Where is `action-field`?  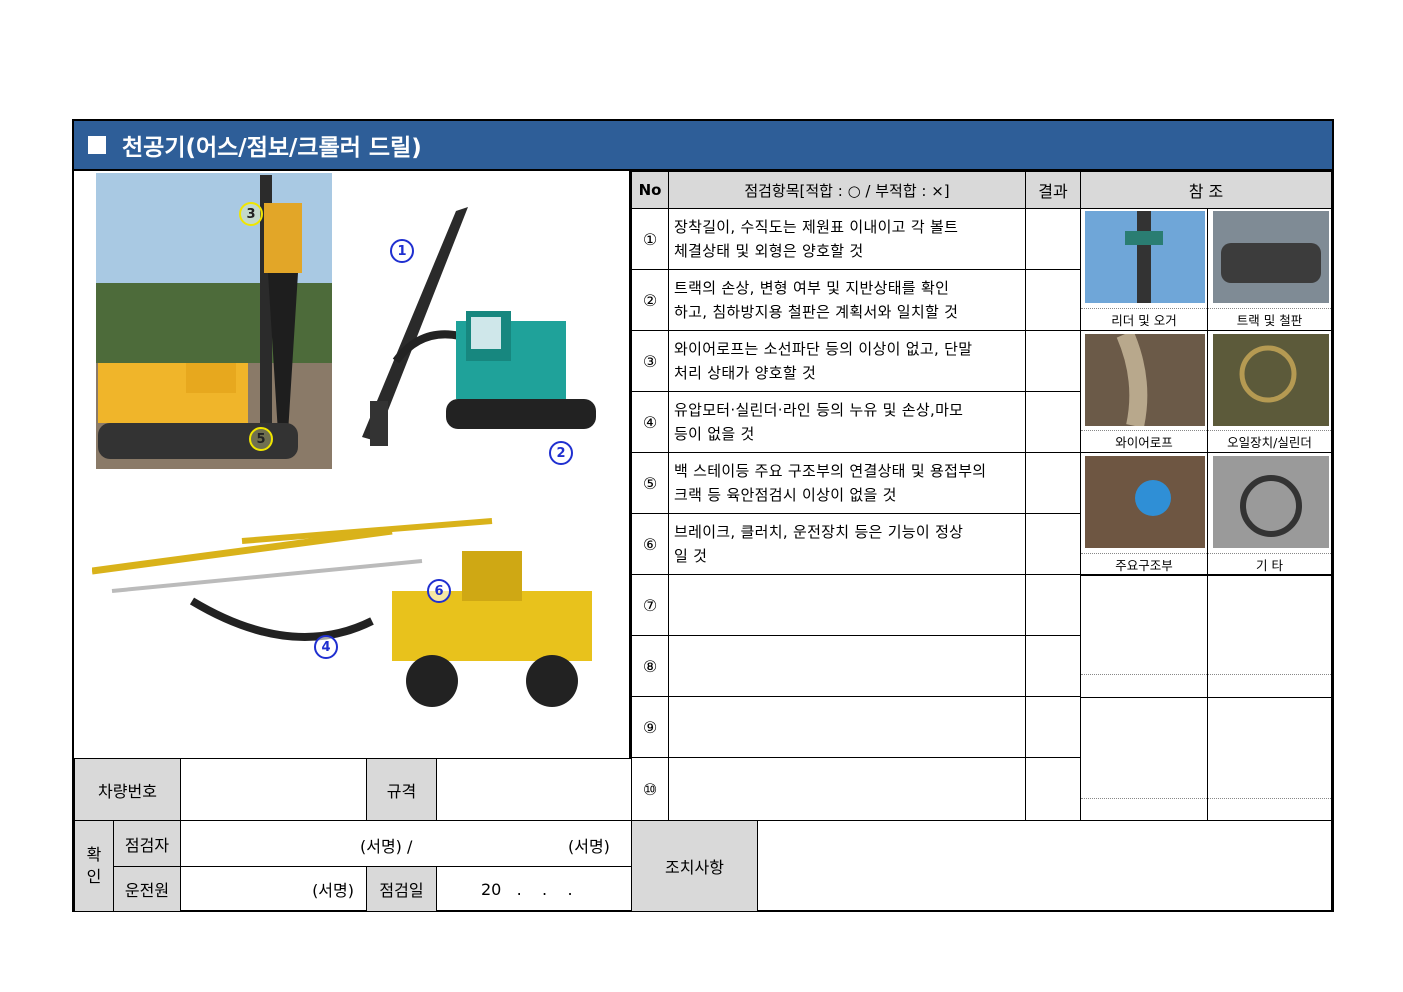 action-field is located at coordinates (1044, 866).